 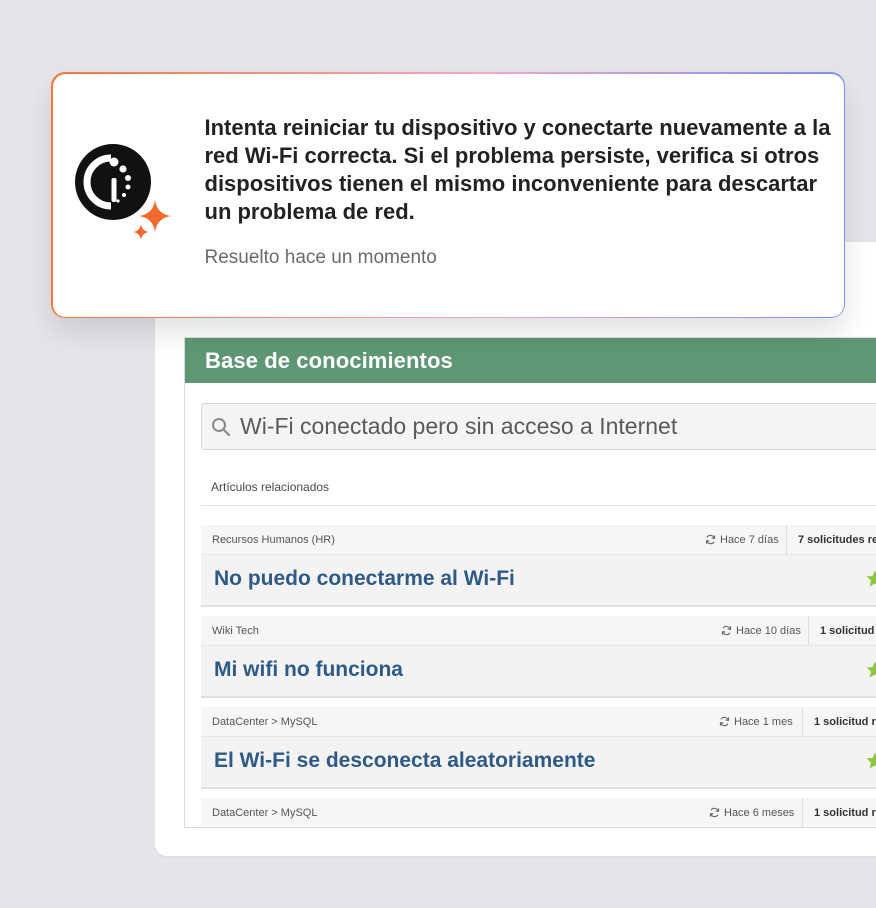 What do you see at coordinates (235, 630) in the screenshot?
I see `article-category: Wiki Tech` at bounding box center [235, 630].